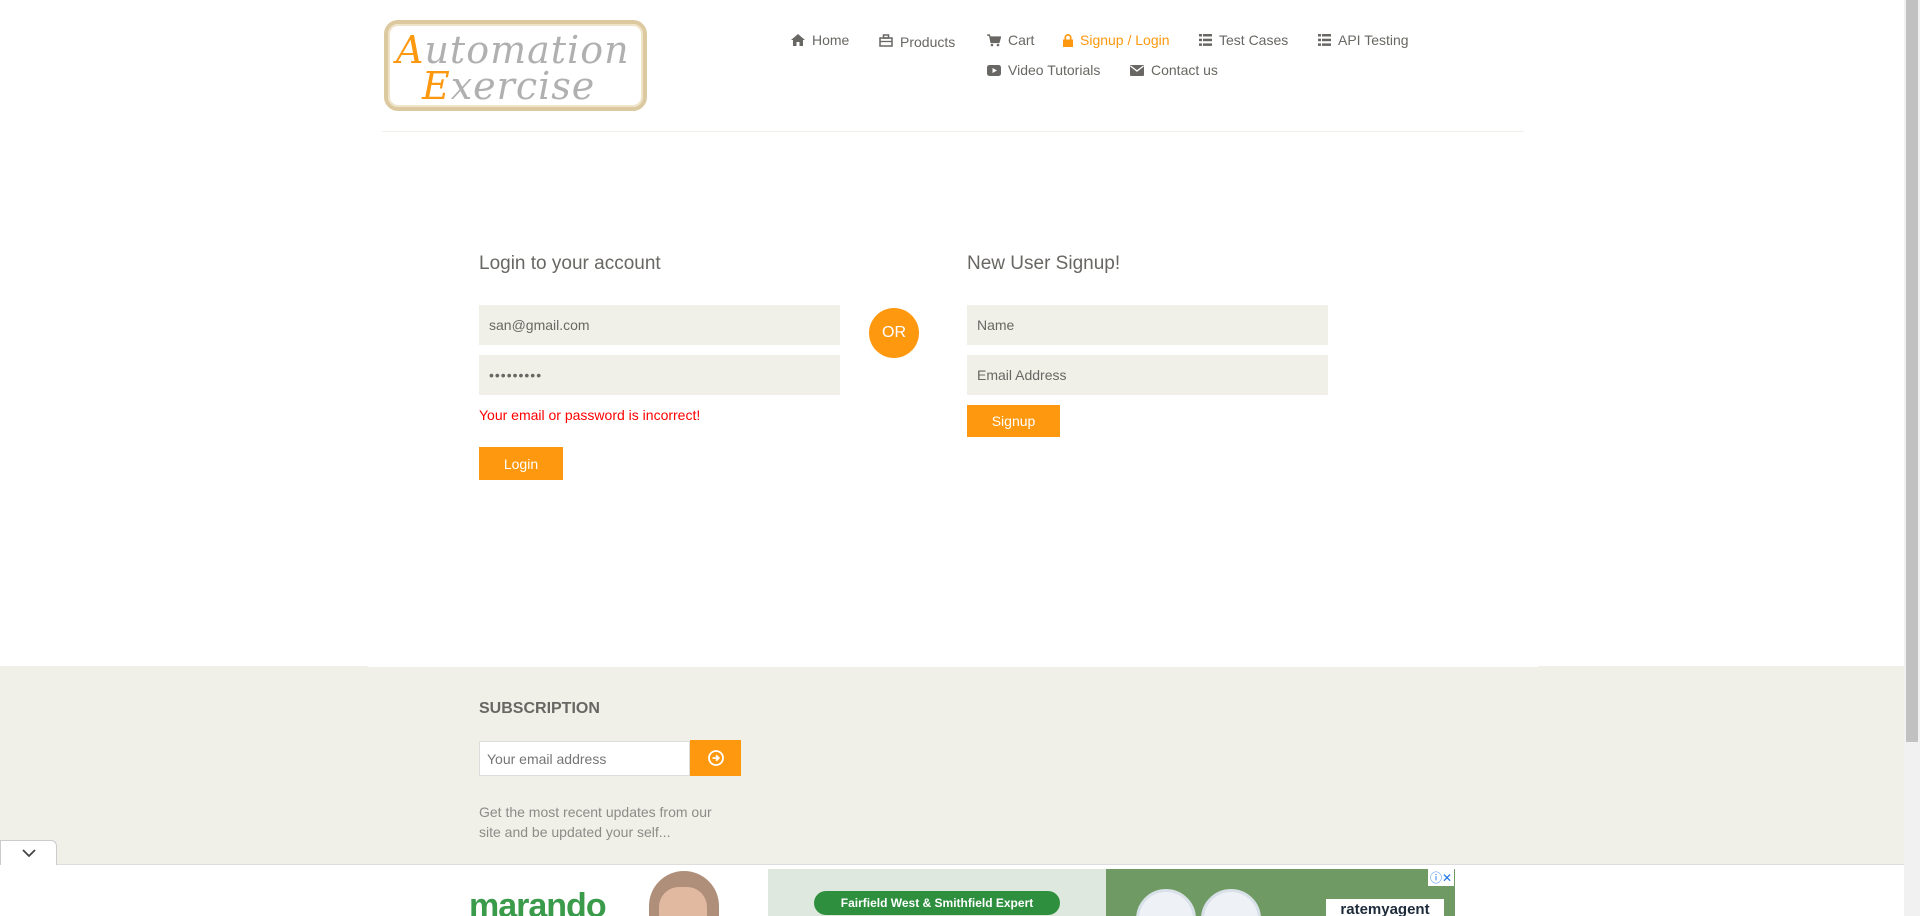 The width and height of the screenshot is (1920, 916). I want to click on subscription-title: SUBSCRIPTION, so click(539, 708).